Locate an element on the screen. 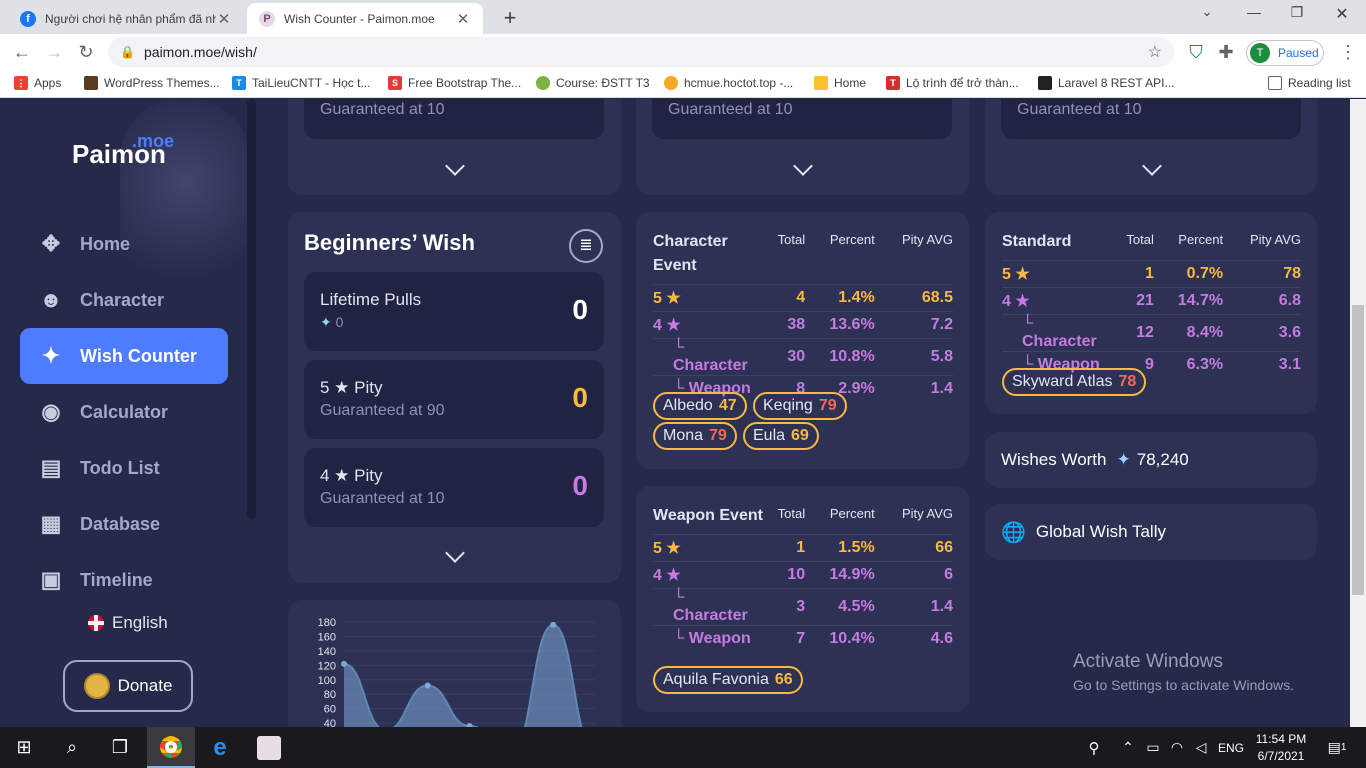  sidebar-item-label: Timeline is located at coordinates (116, 579).